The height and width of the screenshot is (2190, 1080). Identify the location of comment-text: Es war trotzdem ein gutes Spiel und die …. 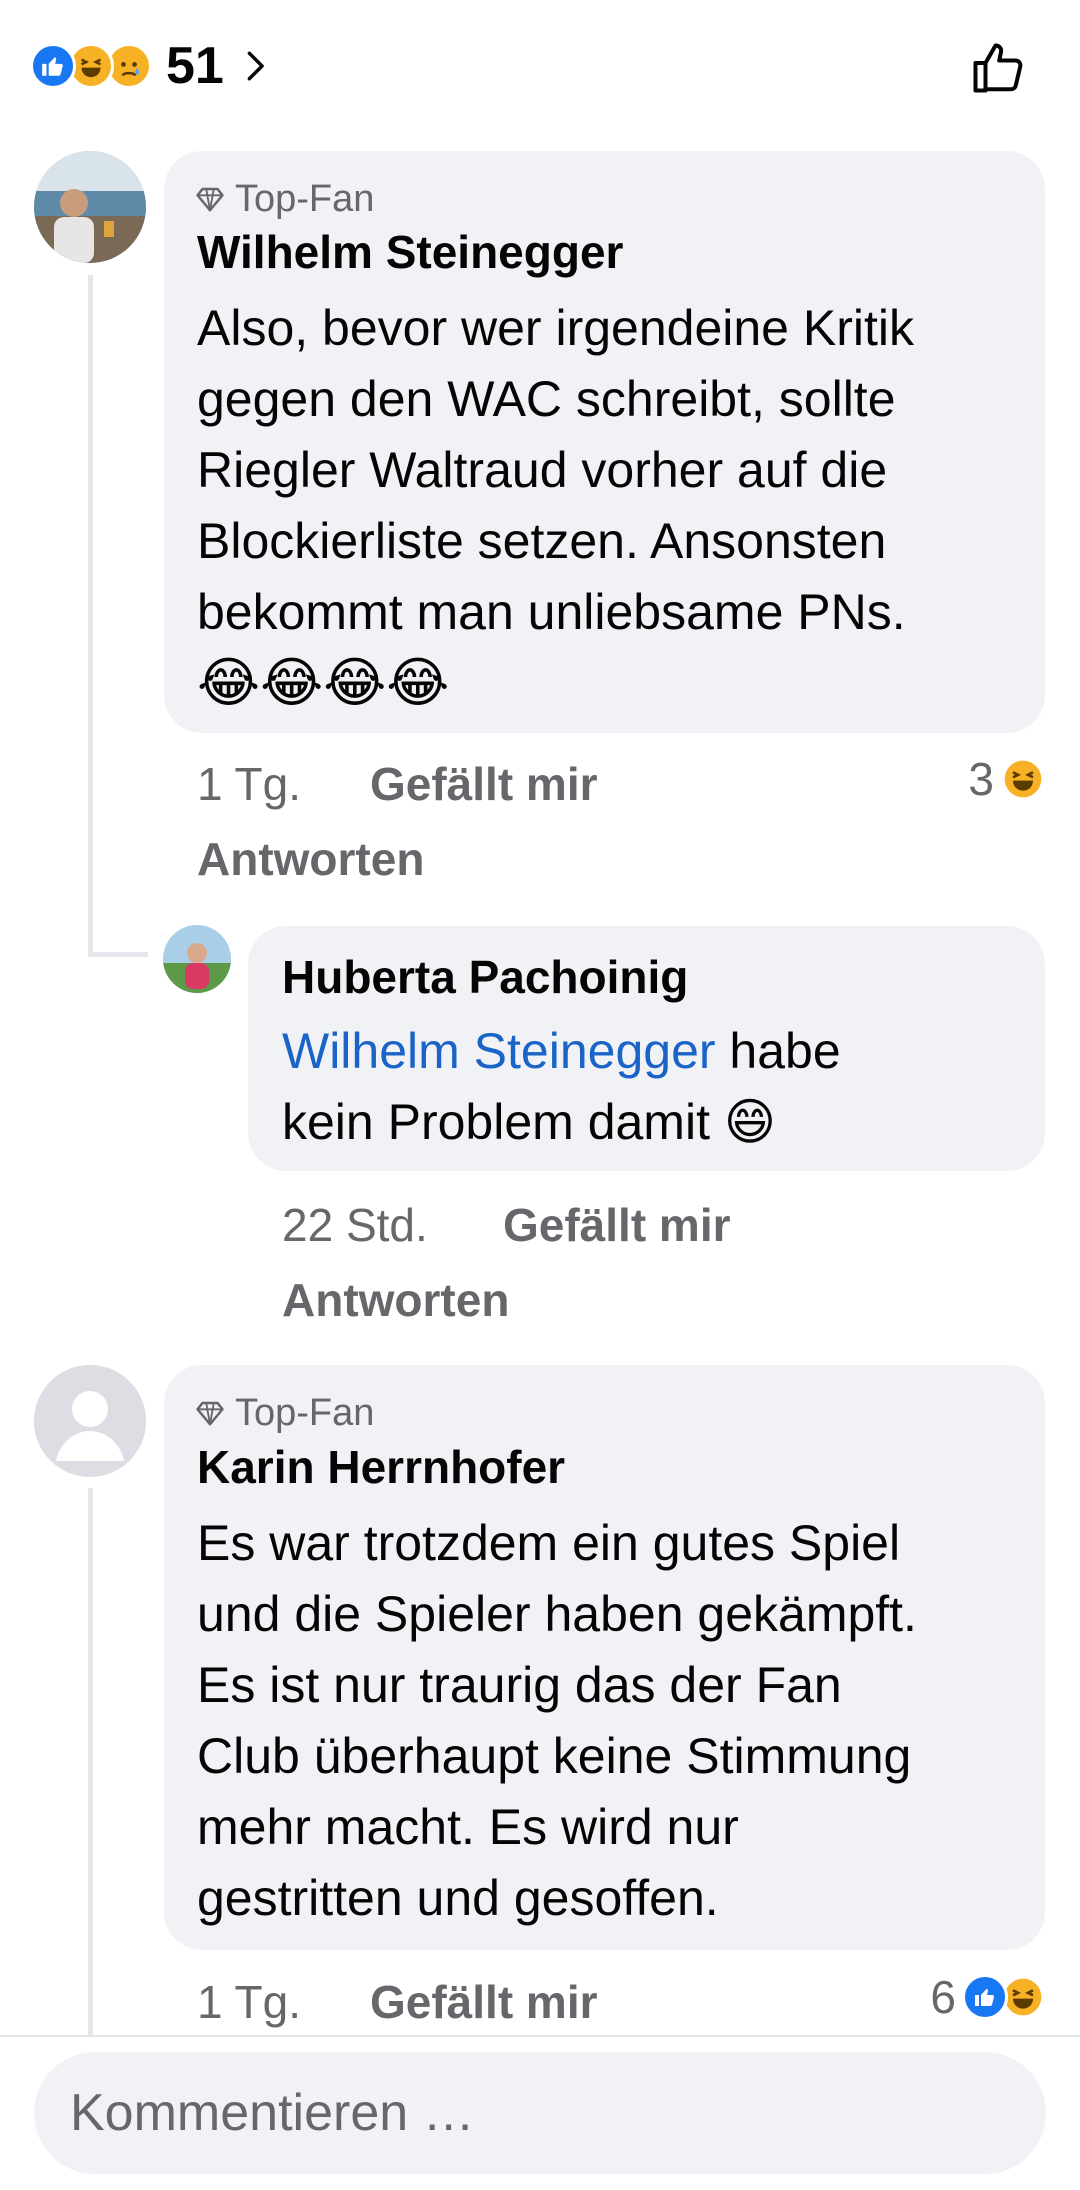
(557, 1721).